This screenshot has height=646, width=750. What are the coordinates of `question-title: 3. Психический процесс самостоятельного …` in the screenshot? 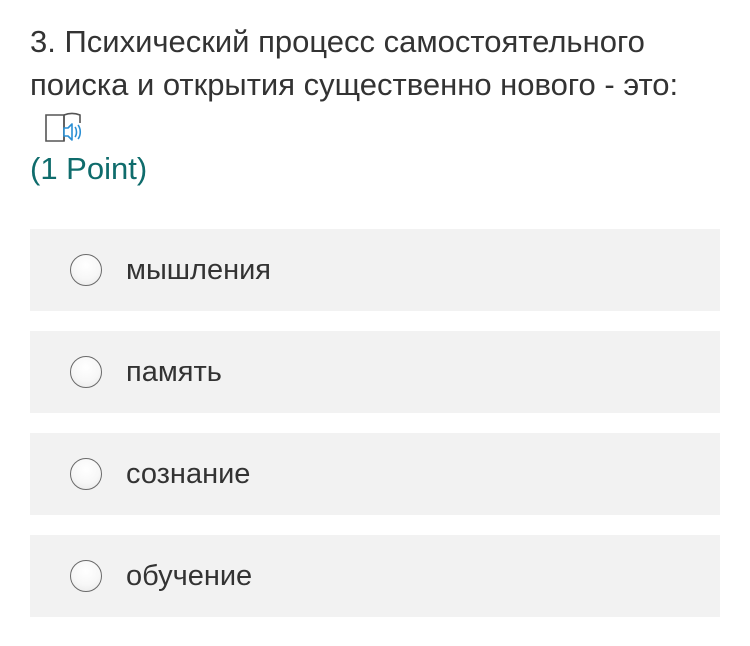 It's located at (354, 63).